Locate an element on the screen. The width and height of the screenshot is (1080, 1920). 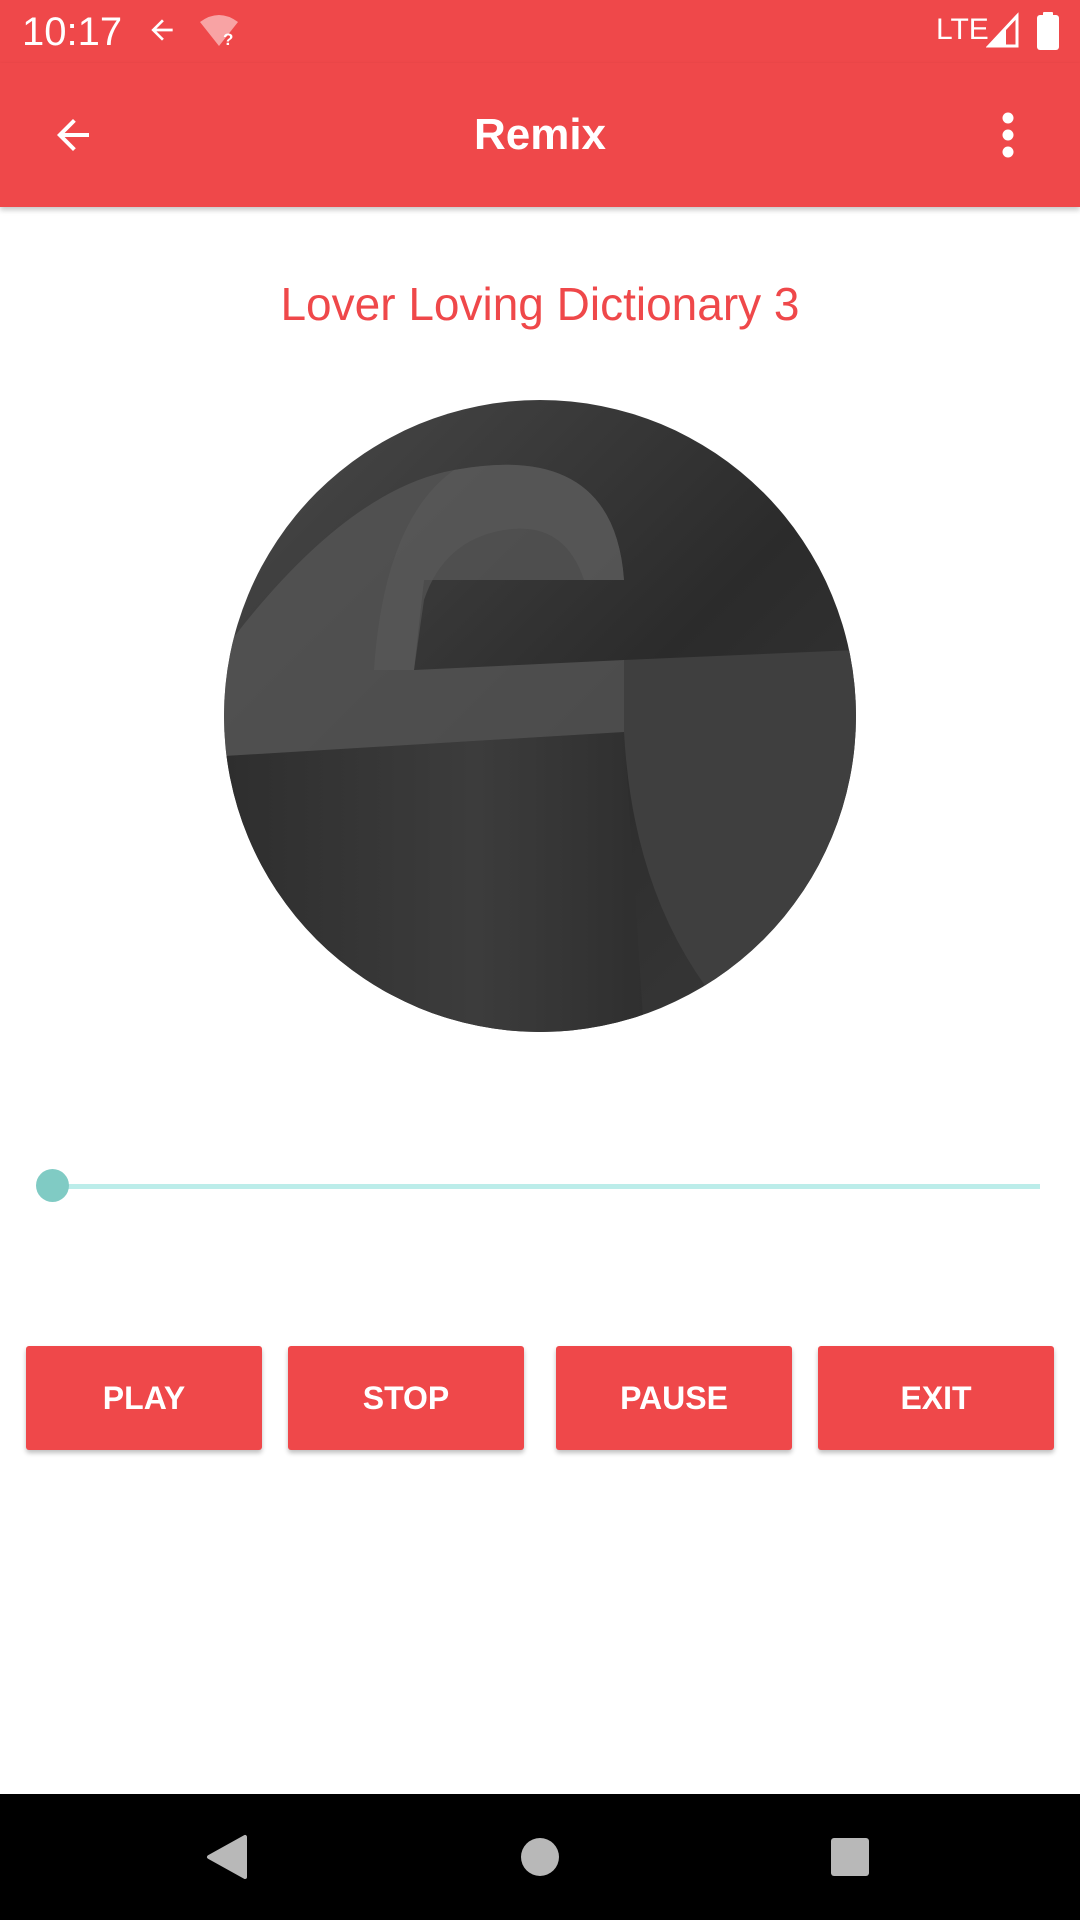
home-circle-icon is located at coordinates (540, 1857).